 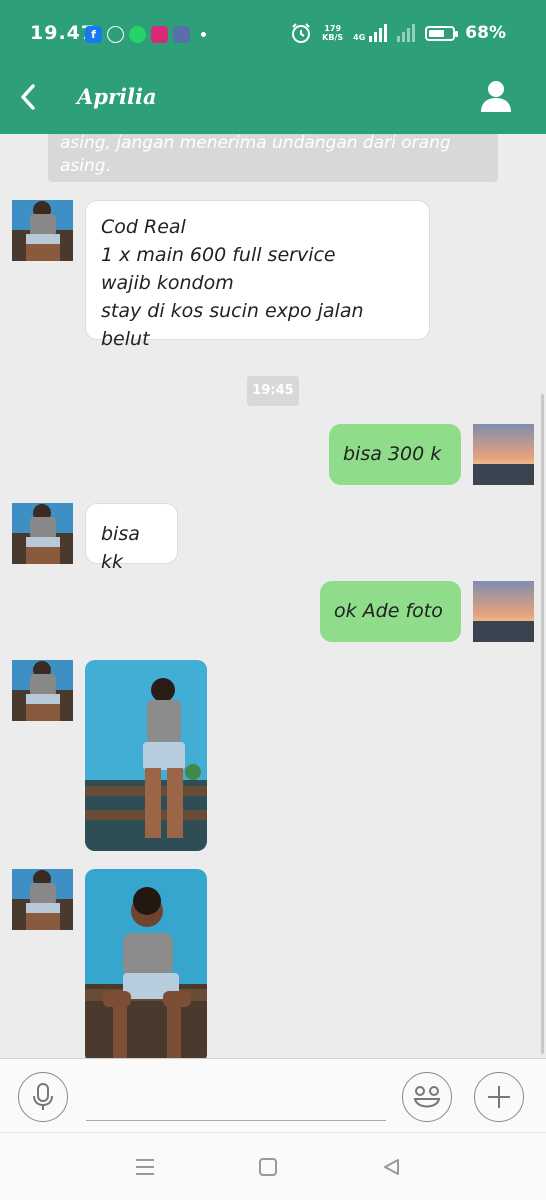 I want to click on contact-name: Aprilia, so click(x=117, y=96).